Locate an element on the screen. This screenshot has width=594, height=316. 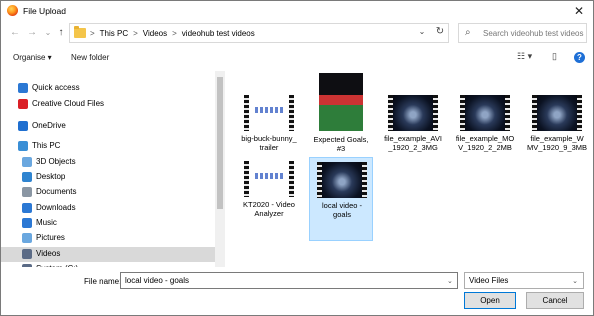
file-type-value: Video Files is located at coordinates (489, 280).